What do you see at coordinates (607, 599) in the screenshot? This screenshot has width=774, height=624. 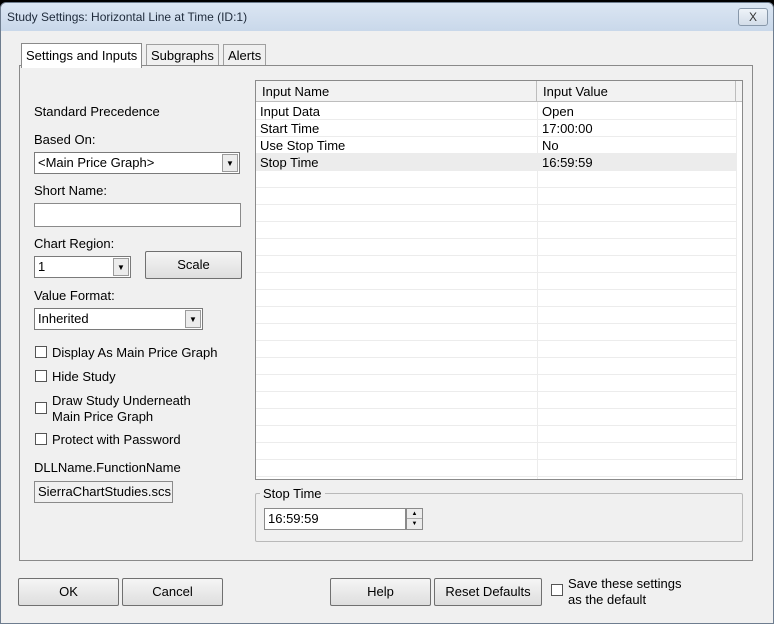 I see `save-as-default-label-line2: as the default` at bounding box center [607, 599].